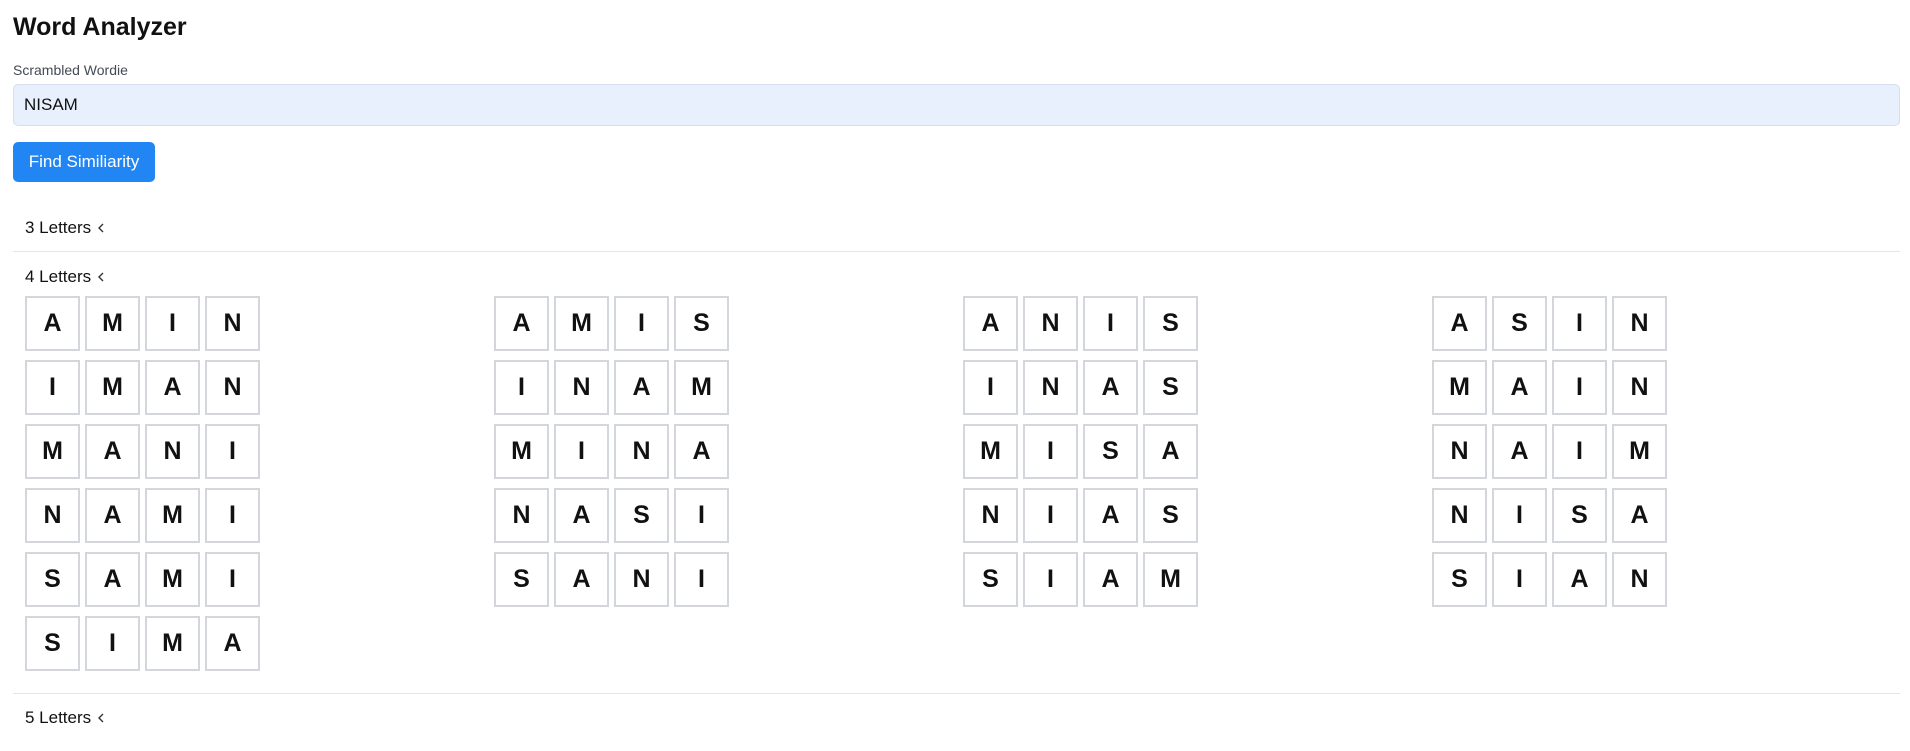 Image resolution: width=1910 pixels, height=751 pixels. What do you see at coordinates (611, 387) in the screenshot?
I see `word-tiles-inam: INAM` at bounding box center [611, 387].